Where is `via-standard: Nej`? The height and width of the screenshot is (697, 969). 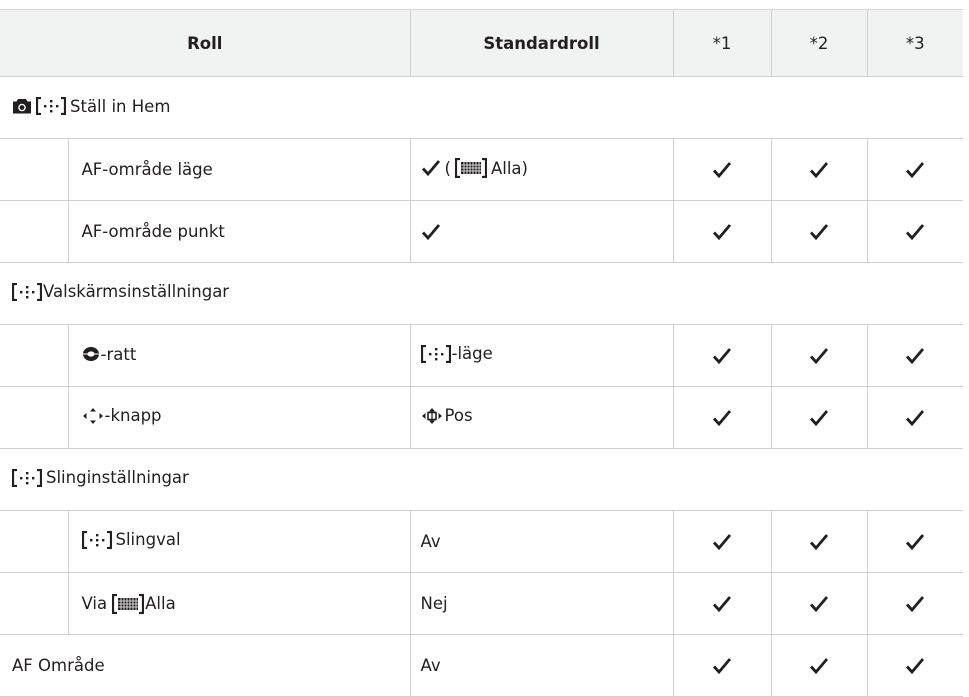
via-standard: Nej is located at coordinates (541, 603).